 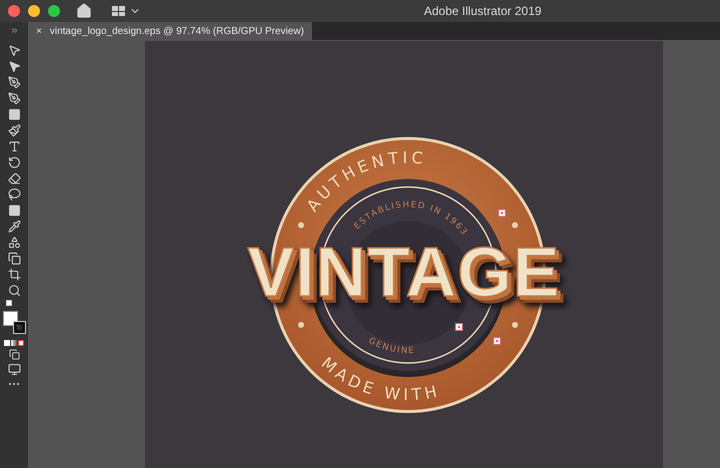 I want to click on copy-icon, so click(x=14, y=258).